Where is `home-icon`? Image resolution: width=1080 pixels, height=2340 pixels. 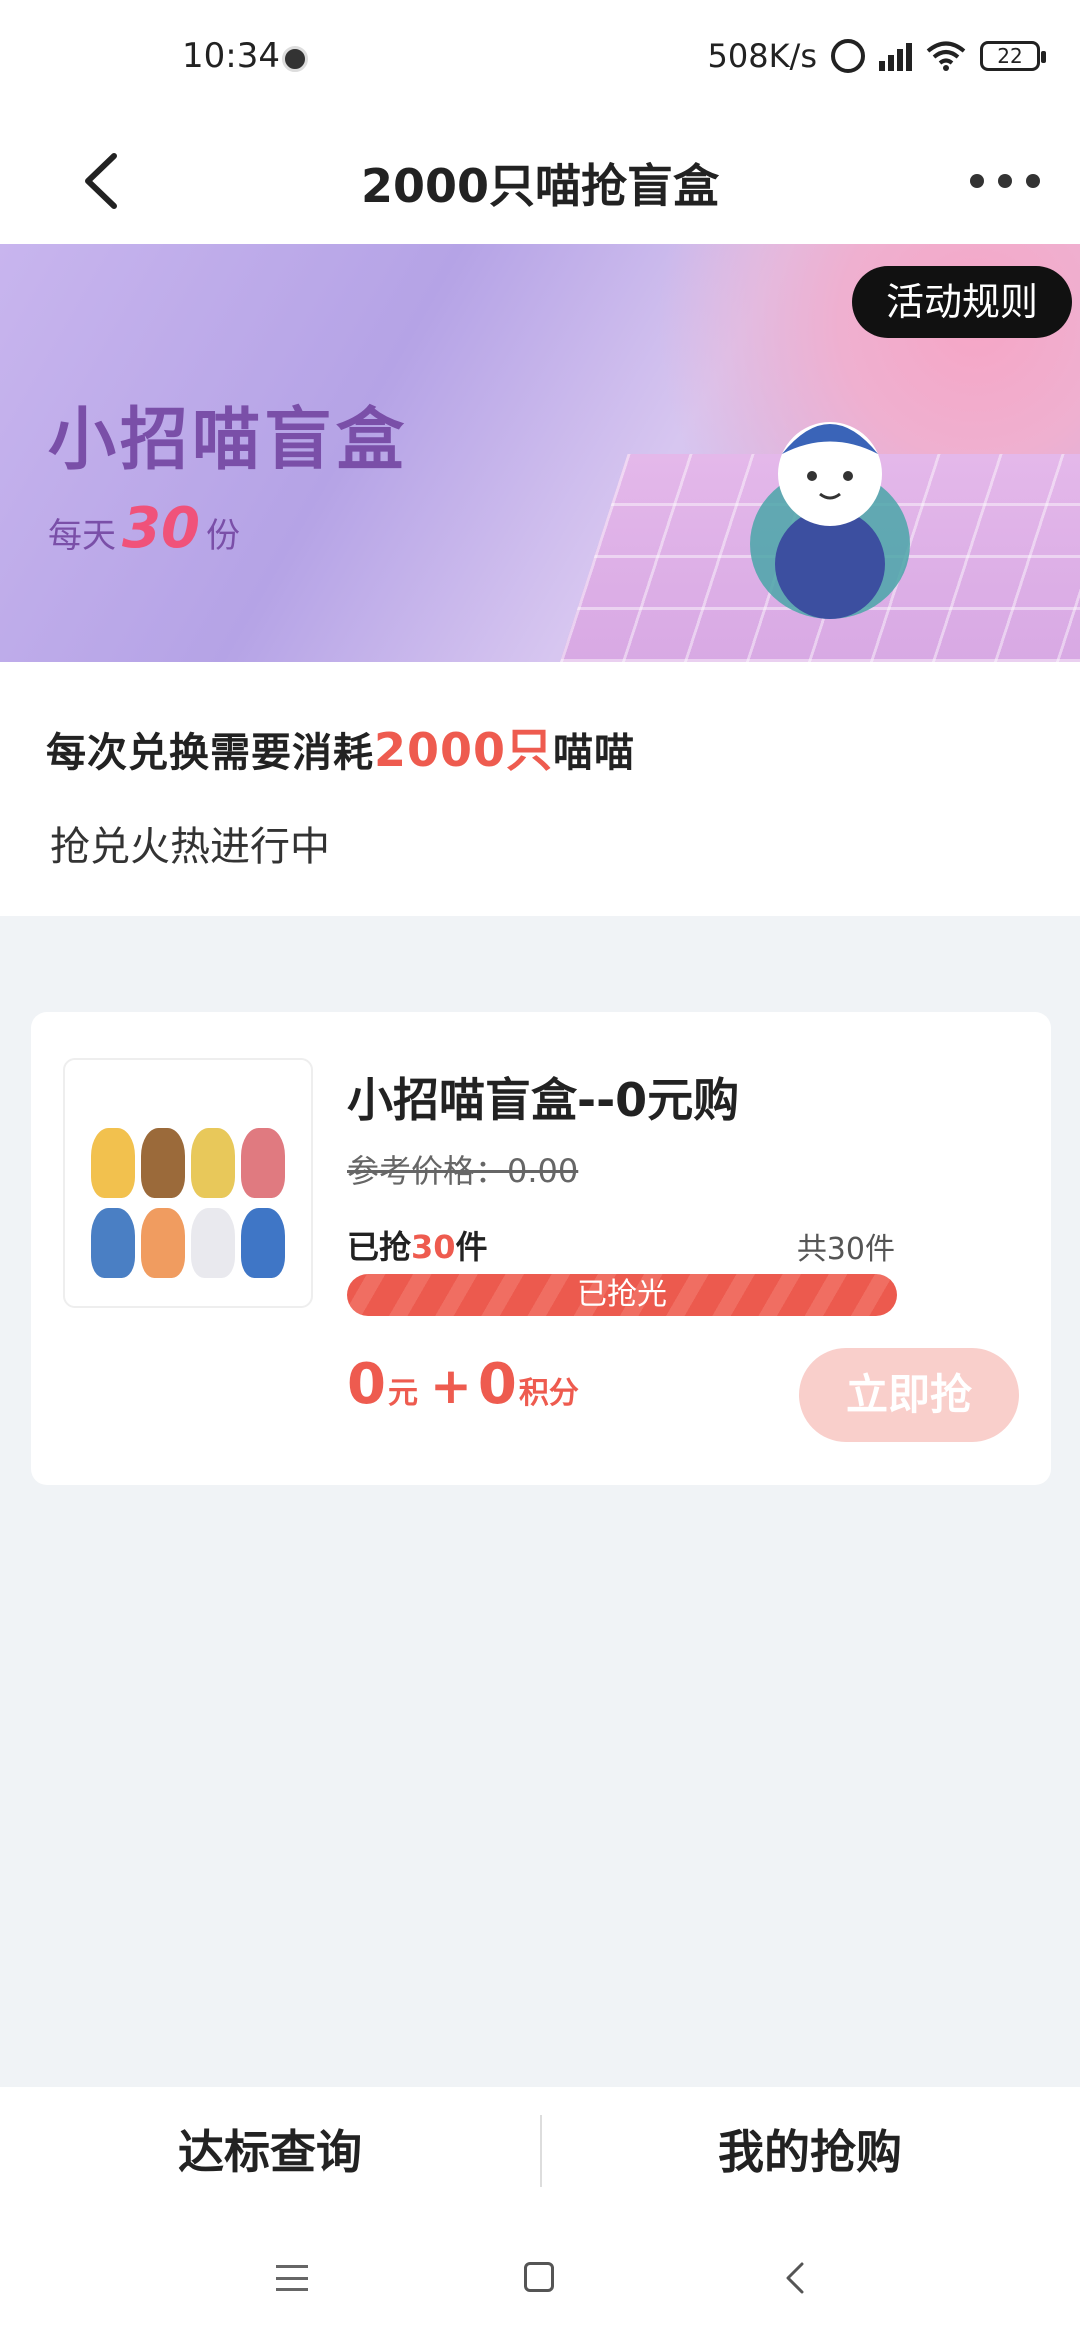
home-icon is located at coordinates (539, 2277).